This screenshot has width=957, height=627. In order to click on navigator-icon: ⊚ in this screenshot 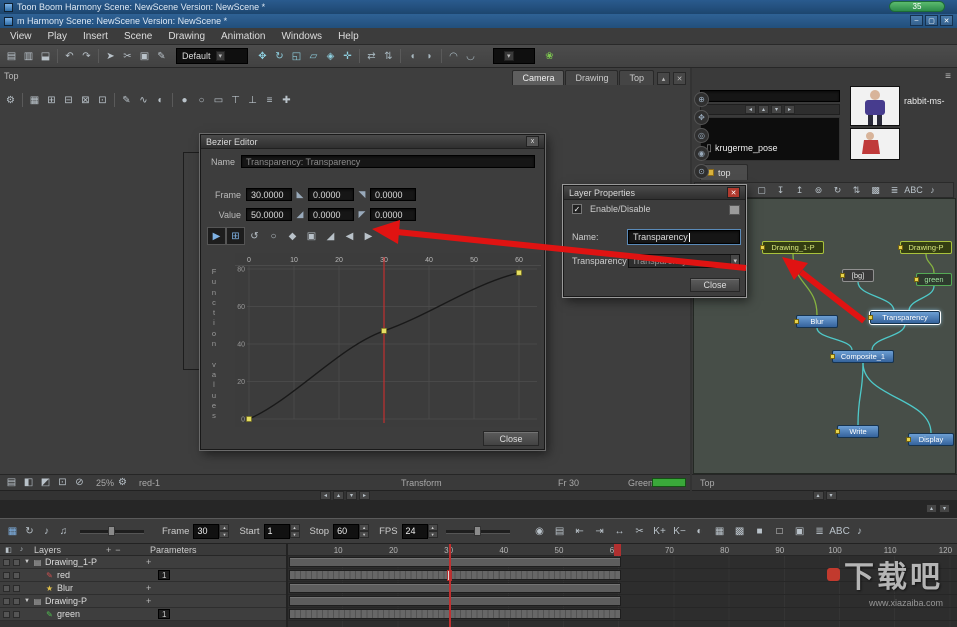, I will do `click(818, 190)`.